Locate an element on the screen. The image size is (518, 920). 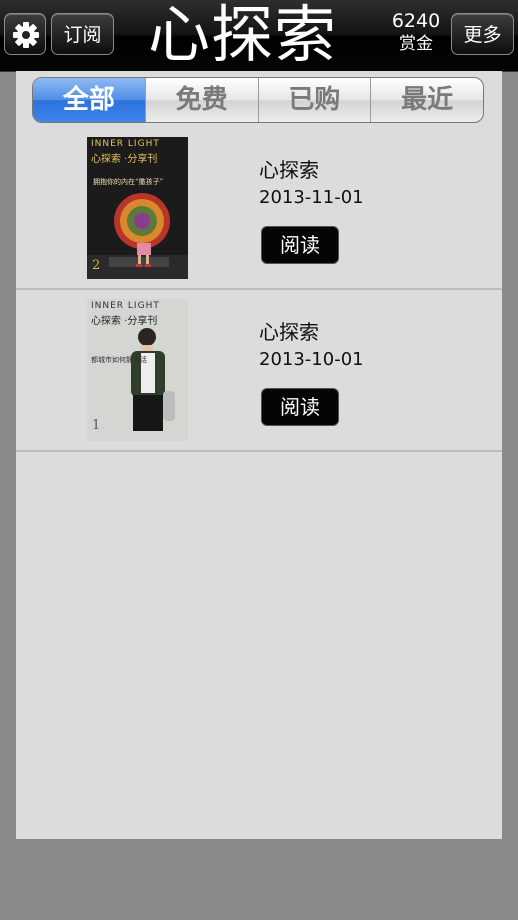
bounty-value: 6240 is located at coordinates (416, 21).